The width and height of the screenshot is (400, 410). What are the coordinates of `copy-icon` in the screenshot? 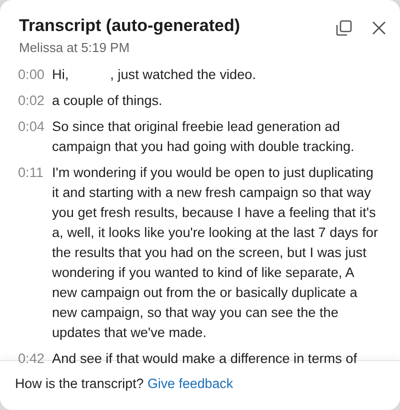 It's located at (344, 28).